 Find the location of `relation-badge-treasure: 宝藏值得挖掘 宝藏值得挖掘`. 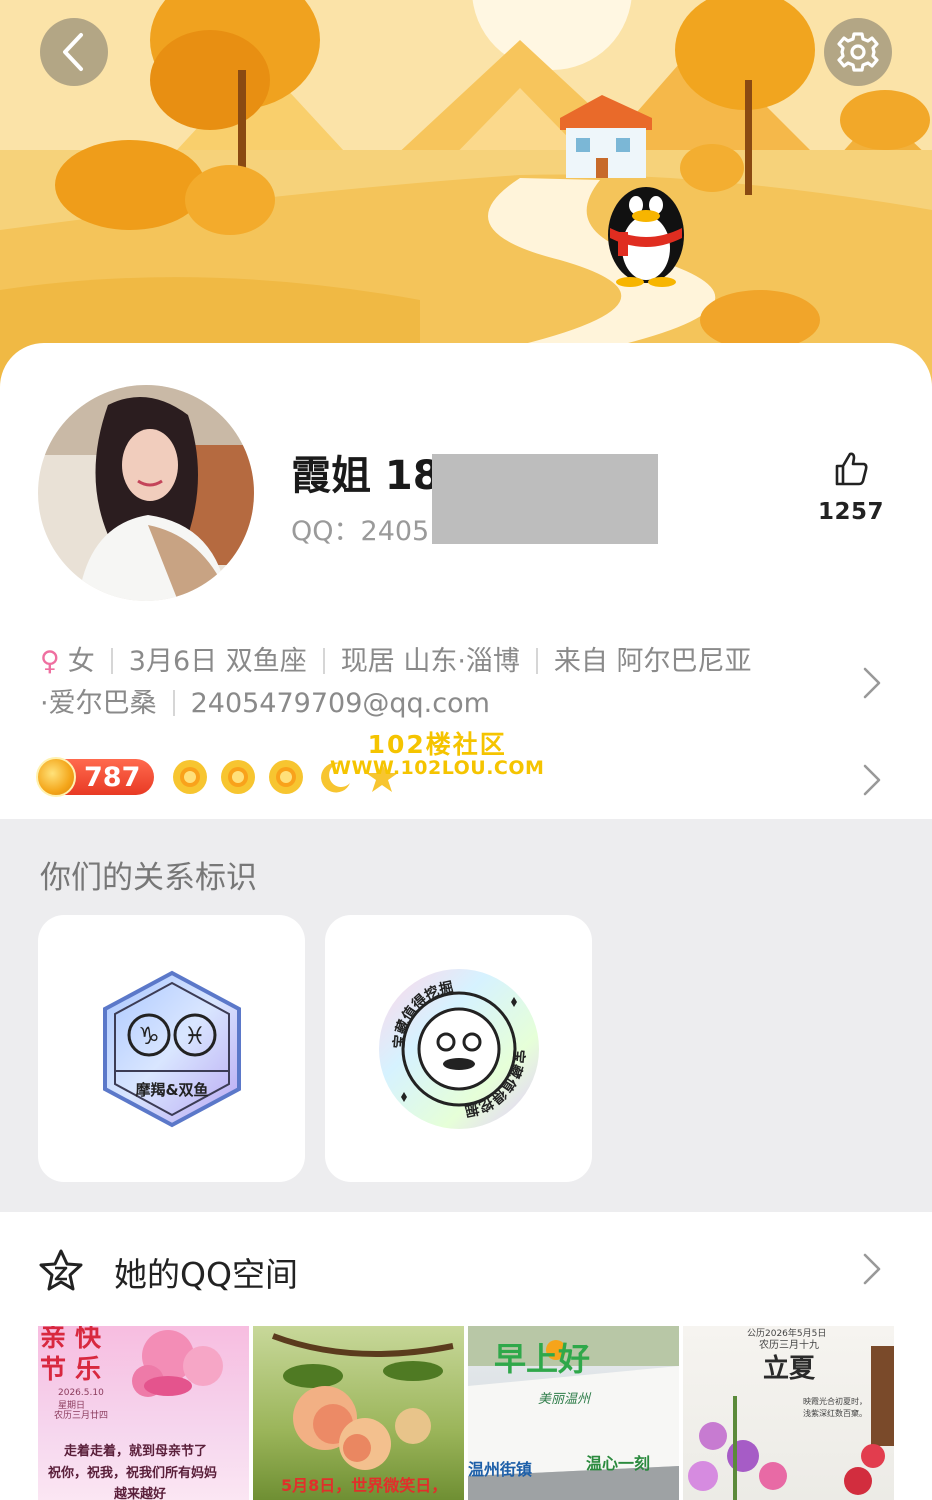

relation-badge-treasure: 宝藏值得挖掘 宝藏值得挖掘 is located at coordinates (458, 1048).